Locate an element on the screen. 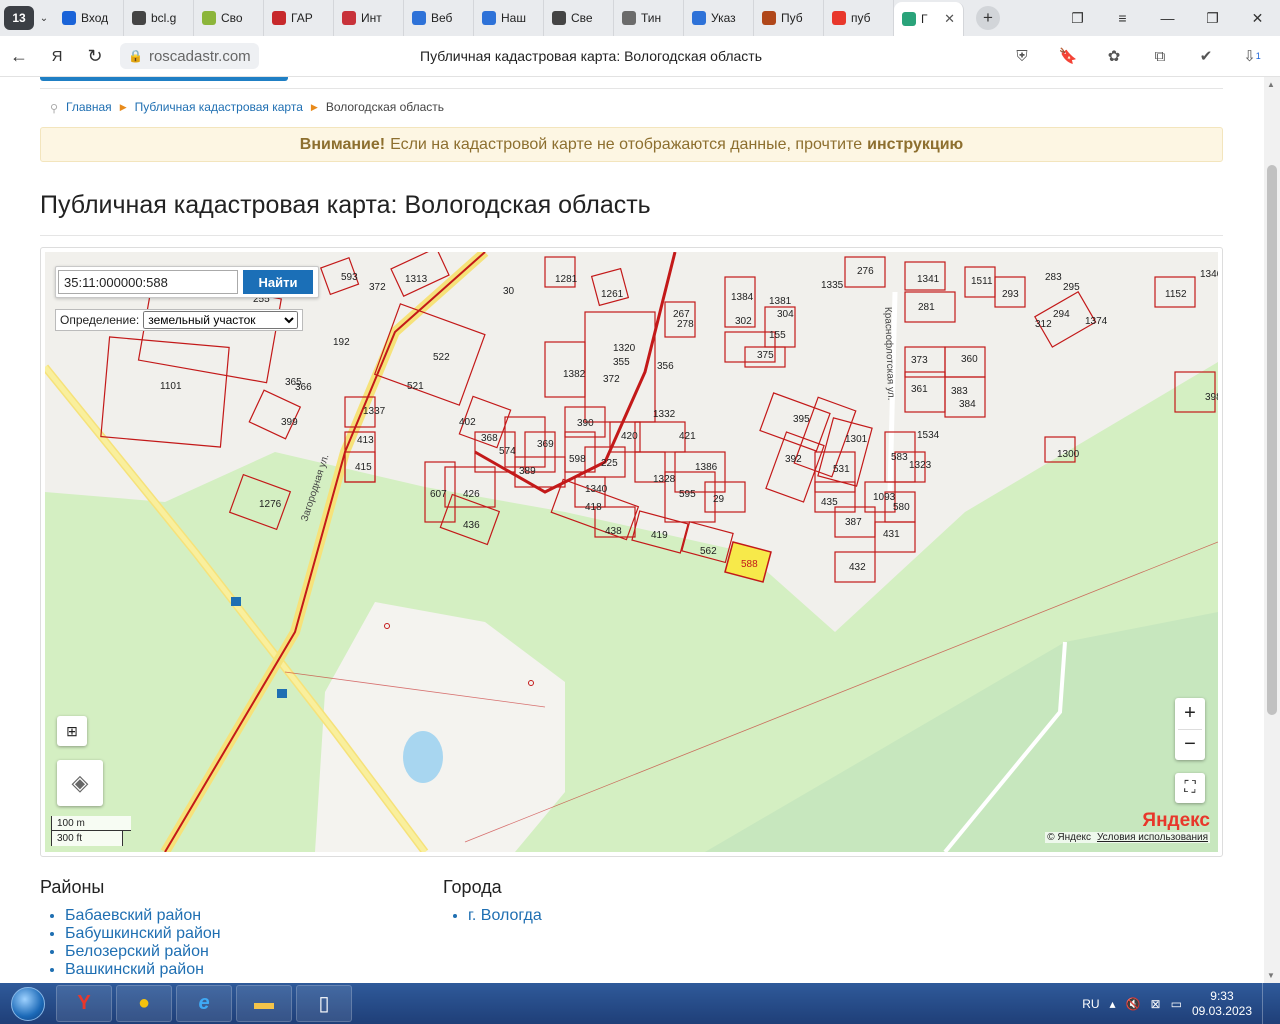 This screenshot has width=1280, height=1024. minimize-button: — is located at coordinates (1167, 18).